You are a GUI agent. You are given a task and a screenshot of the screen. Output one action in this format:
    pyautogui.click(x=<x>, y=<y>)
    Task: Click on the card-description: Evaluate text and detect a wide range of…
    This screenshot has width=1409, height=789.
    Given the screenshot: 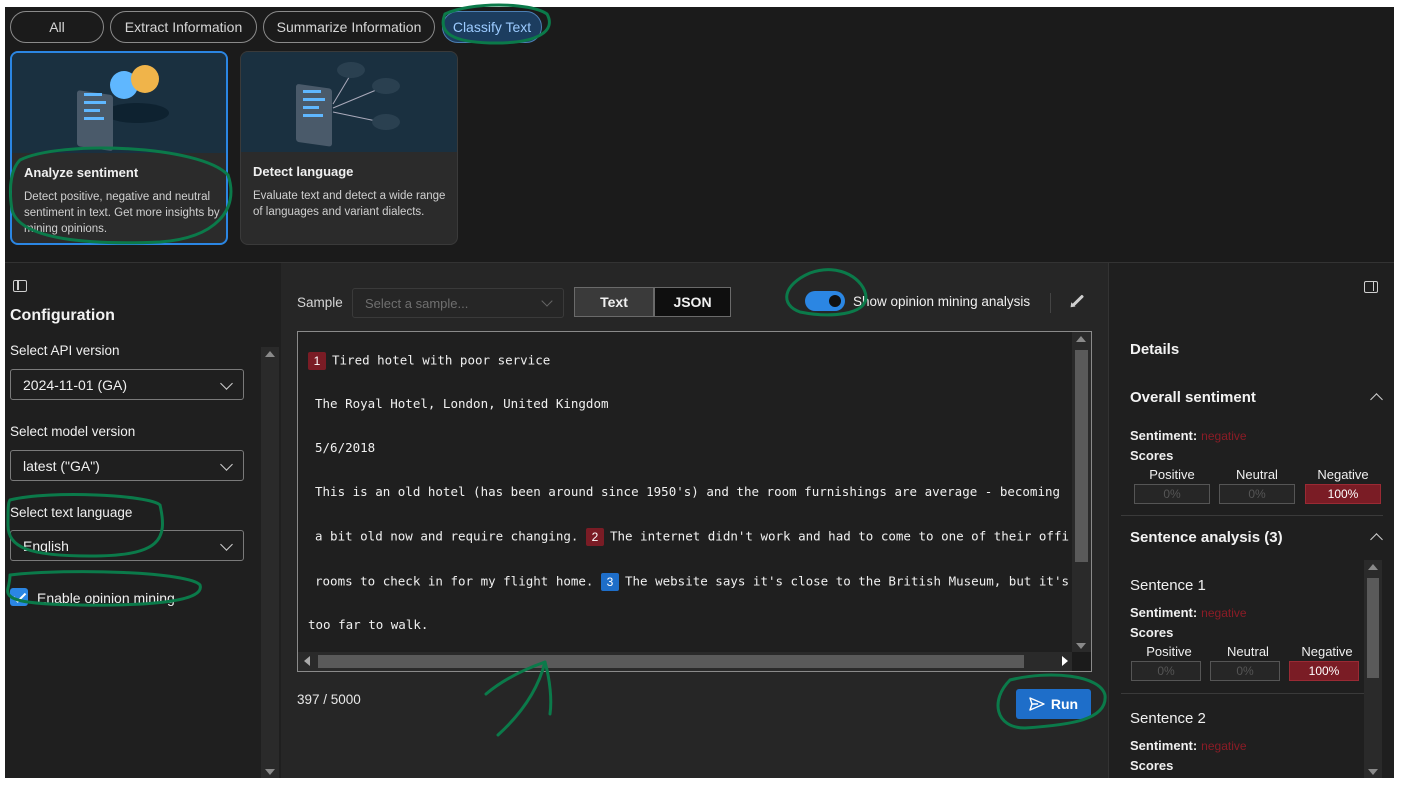 What is the action you would take?
    pyautogui.click(x=349, y=204)
    